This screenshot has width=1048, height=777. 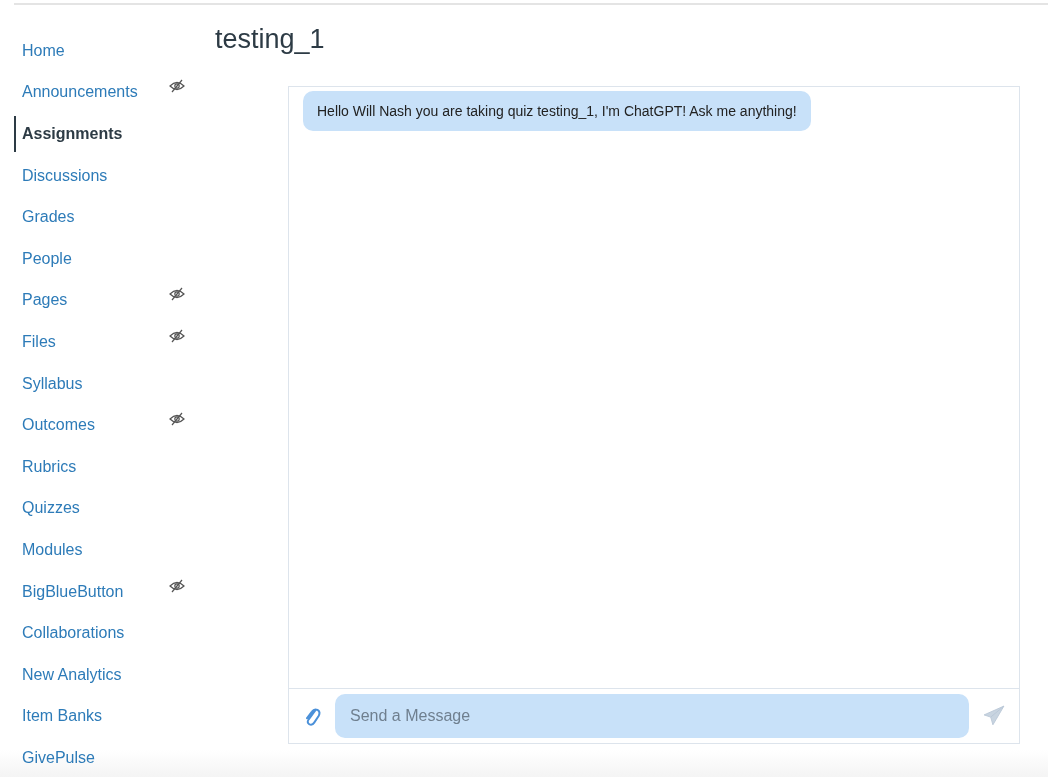 What do you see at coordinates (90, 50) in the screenshot?
I see `nav-link: Home` at bounding box center [90, 50].